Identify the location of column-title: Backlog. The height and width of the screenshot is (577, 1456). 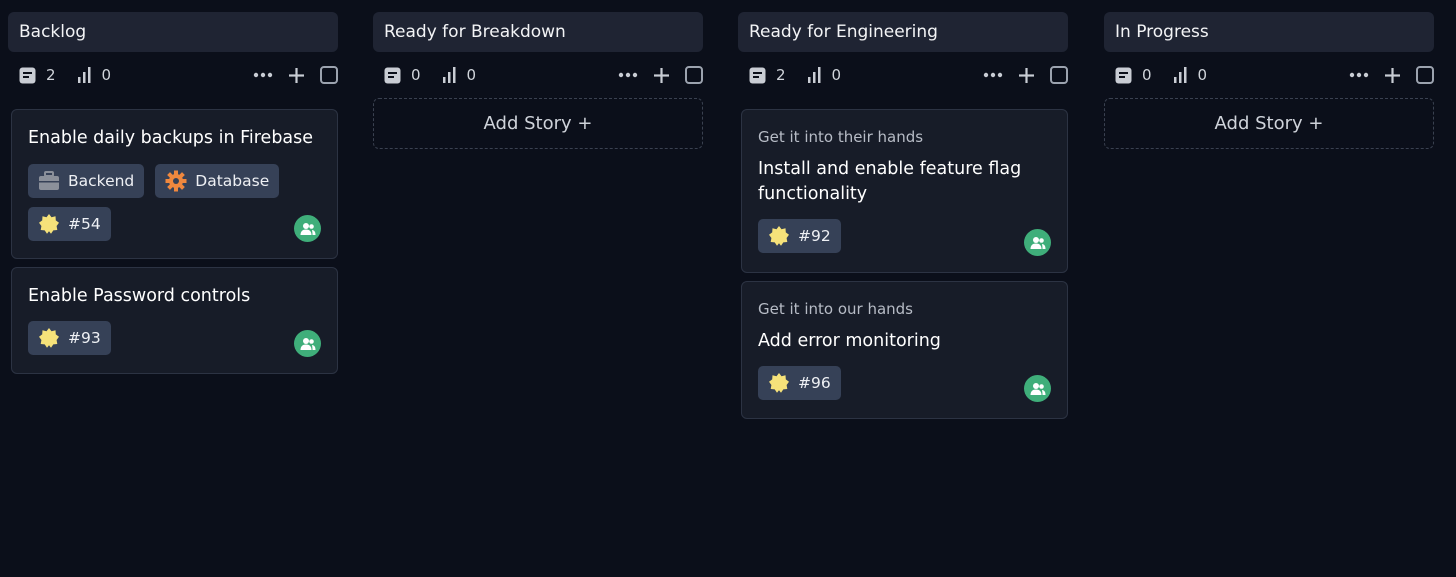
(53, 32).